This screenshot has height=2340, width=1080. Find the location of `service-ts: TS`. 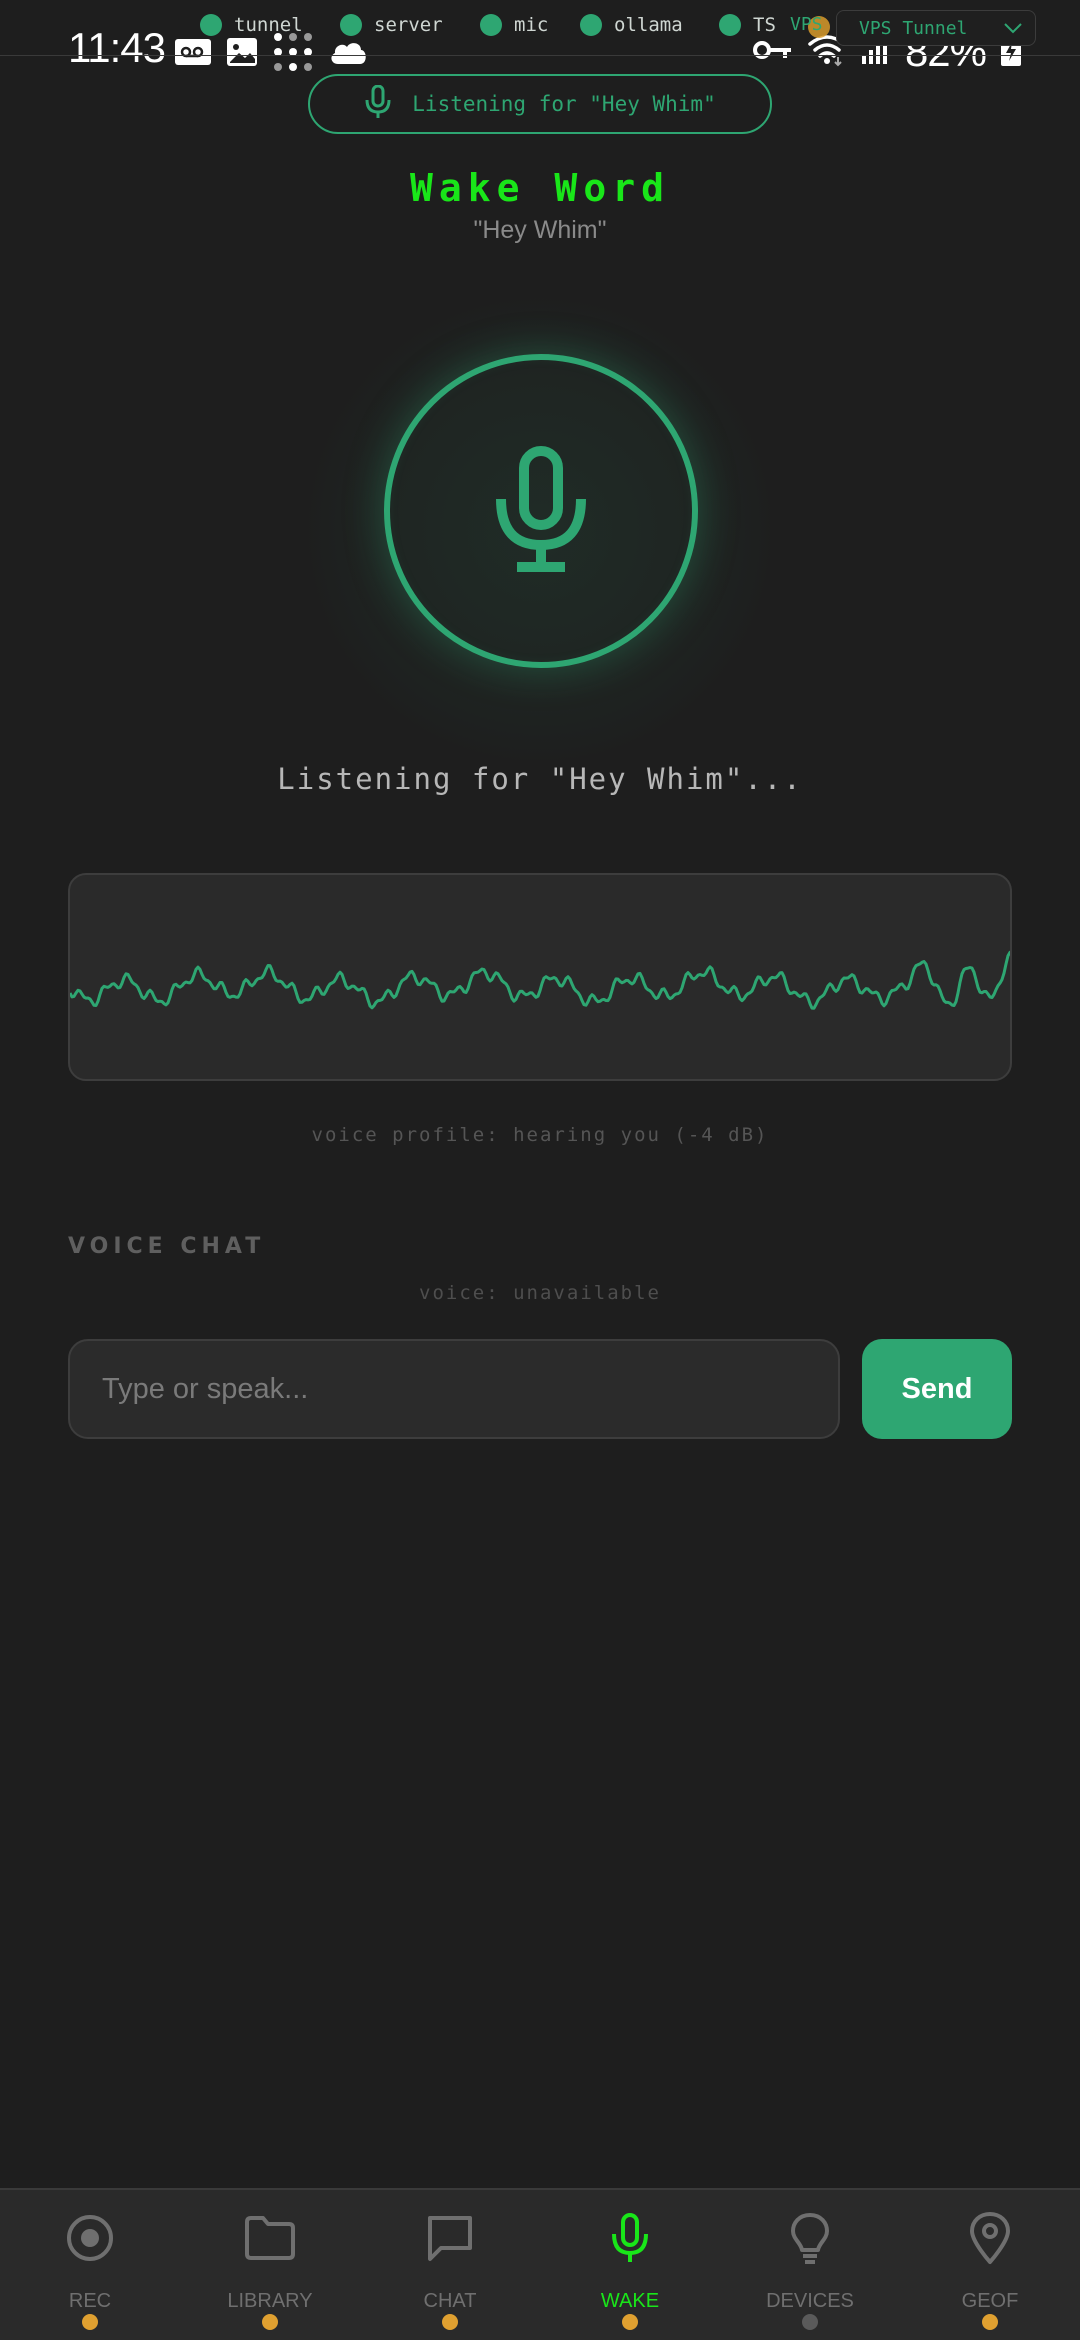

service-ts: TS is located at coordinates (747, 25).